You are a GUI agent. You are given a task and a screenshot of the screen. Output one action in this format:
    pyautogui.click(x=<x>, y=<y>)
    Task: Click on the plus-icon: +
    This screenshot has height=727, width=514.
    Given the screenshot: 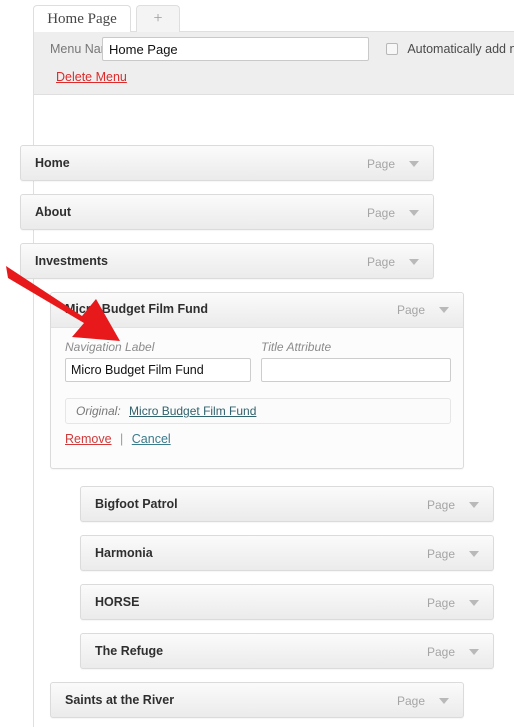 What is the action you would take?
    pyautogui.click(x=158, y=18)
    